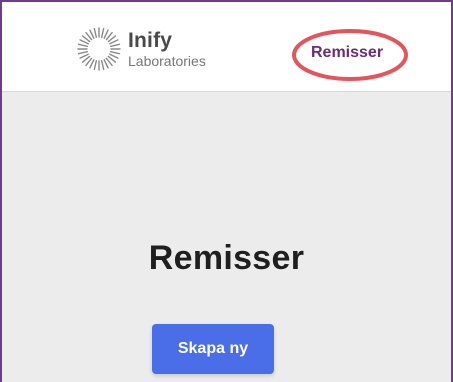 Image resolution: width=453 pixels, height=382 pixels. Describe the element at coordinates (150, 40) in the screenshot. I see `brand-name: Inify` at that location.